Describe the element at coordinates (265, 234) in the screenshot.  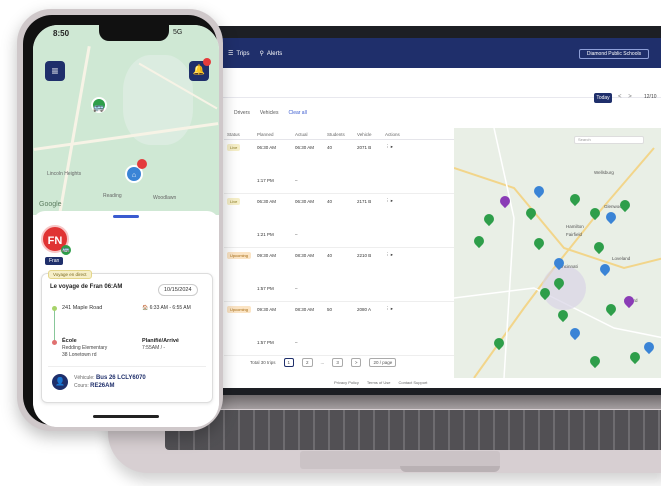
I see `planned-time: 1:21 PM` at that location.